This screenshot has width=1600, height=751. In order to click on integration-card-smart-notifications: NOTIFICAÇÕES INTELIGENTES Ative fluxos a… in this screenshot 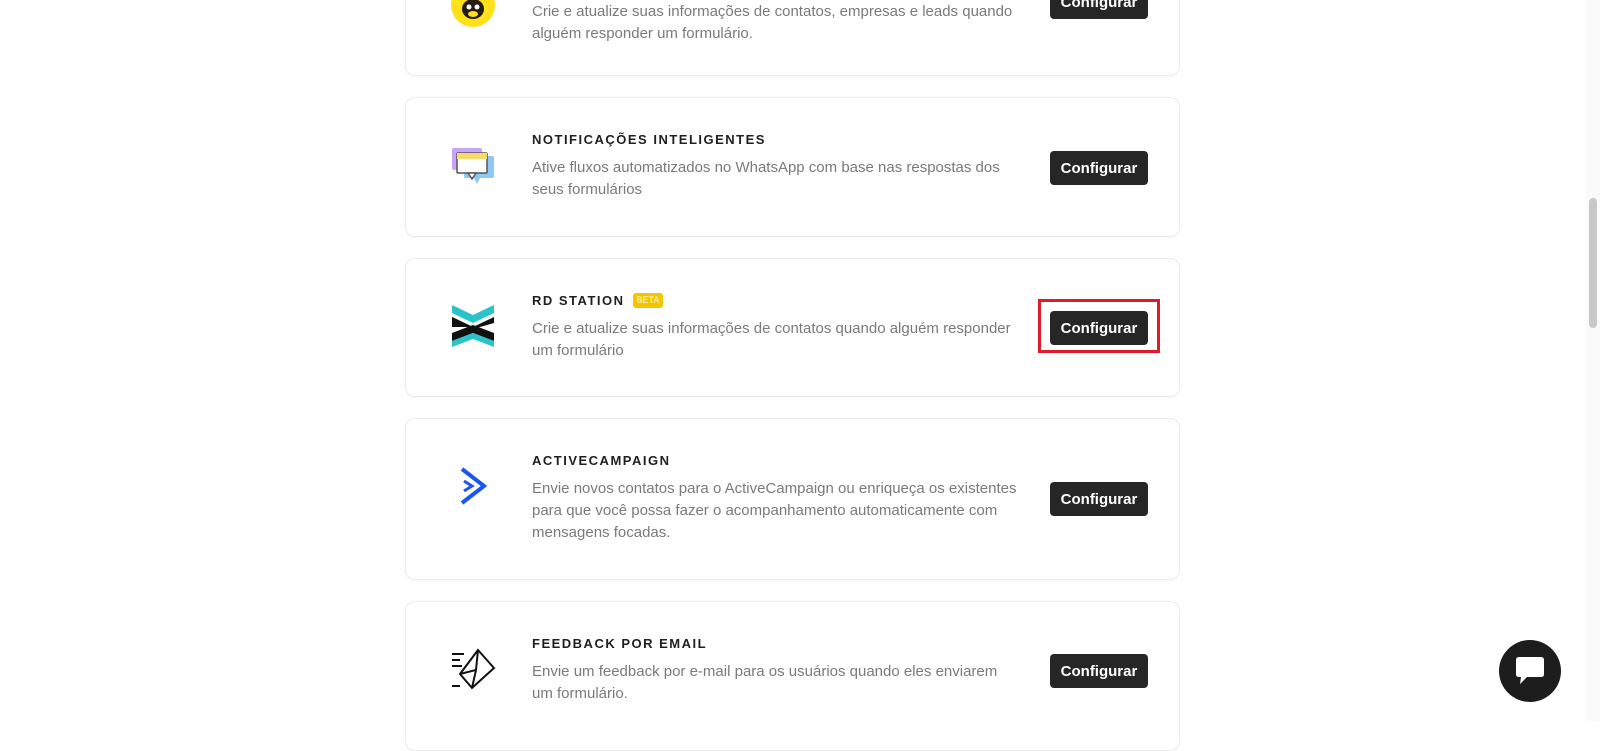, I will do `click(792, 167)`.